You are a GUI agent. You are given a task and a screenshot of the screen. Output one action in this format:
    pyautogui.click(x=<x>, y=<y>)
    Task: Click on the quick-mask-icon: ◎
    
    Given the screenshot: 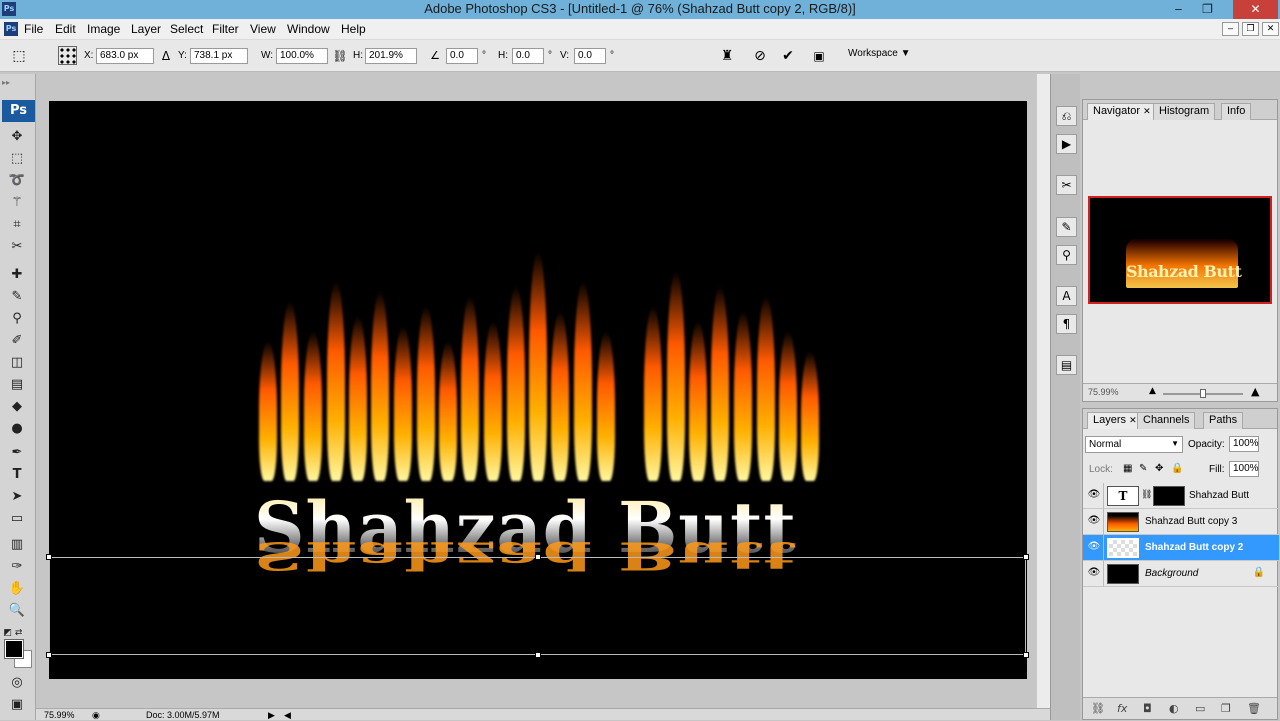 What is the action you would take?
    pyautogui.click(x=17, y=683)
    